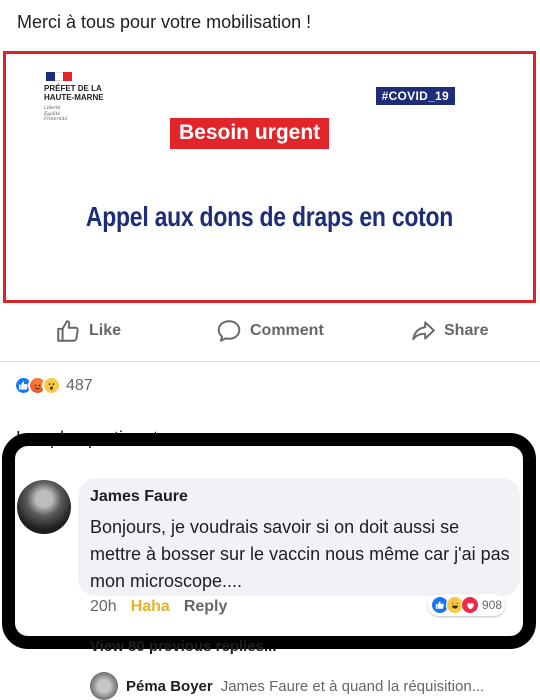 The image size is (540, 700). Describe the element at coordinates (68, 331) in the screenshot. I see `like-icon` at that location.